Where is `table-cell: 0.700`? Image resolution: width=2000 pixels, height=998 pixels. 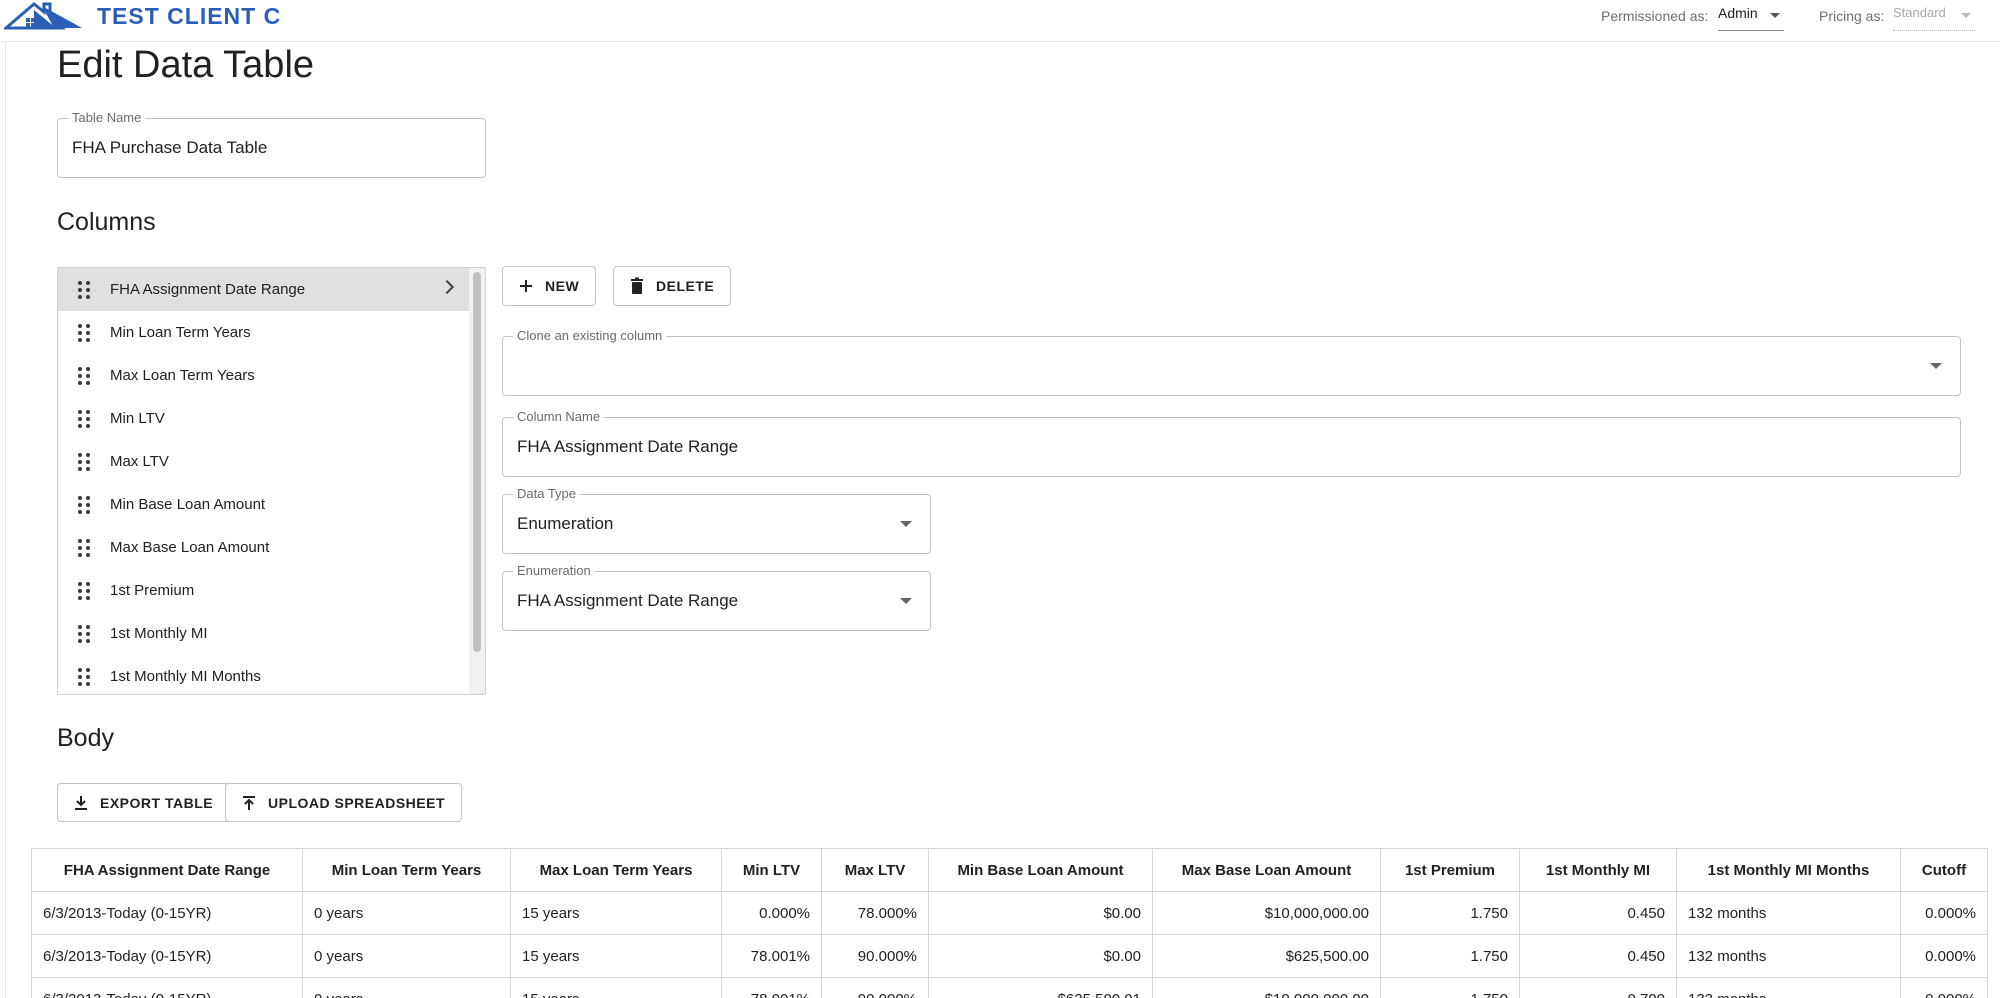
table-cell: 0.700 is located at coordinates (1598, 987).